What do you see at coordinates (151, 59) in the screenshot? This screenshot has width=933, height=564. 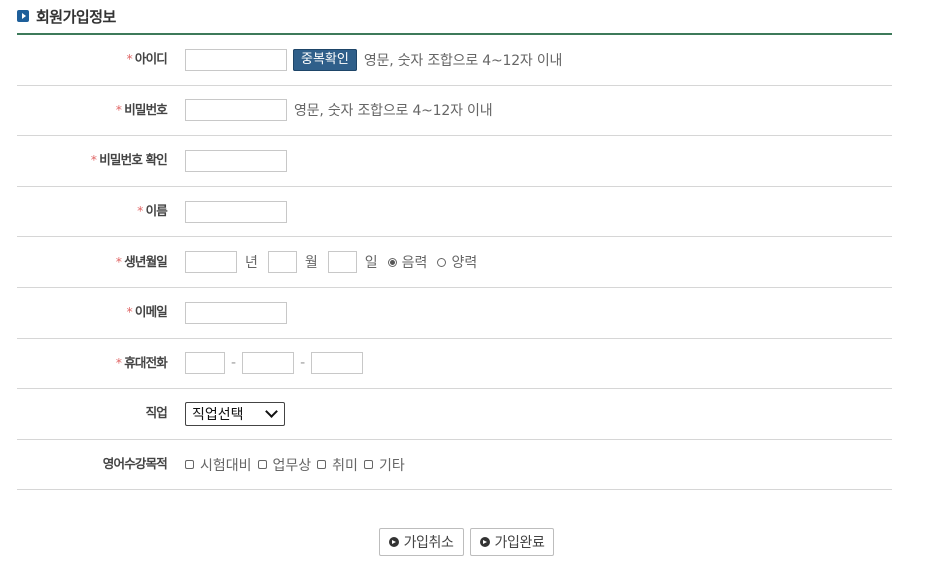 I see `id-label-text: 아이디` at bounding box center [151, 59].